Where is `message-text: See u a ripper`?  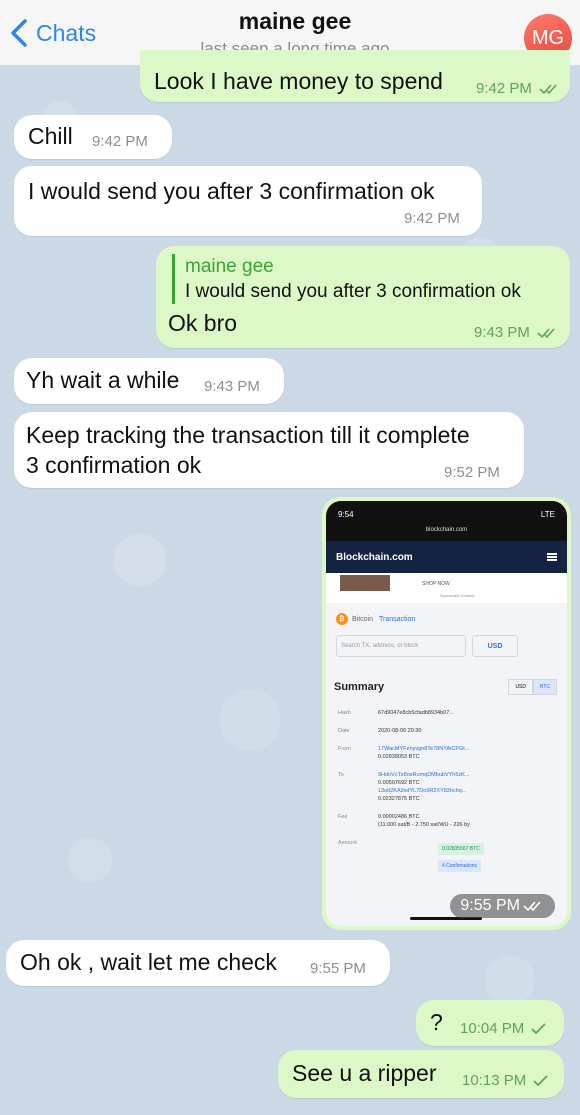
message-text: See u a ripper is located at coordinates (364, 1073).